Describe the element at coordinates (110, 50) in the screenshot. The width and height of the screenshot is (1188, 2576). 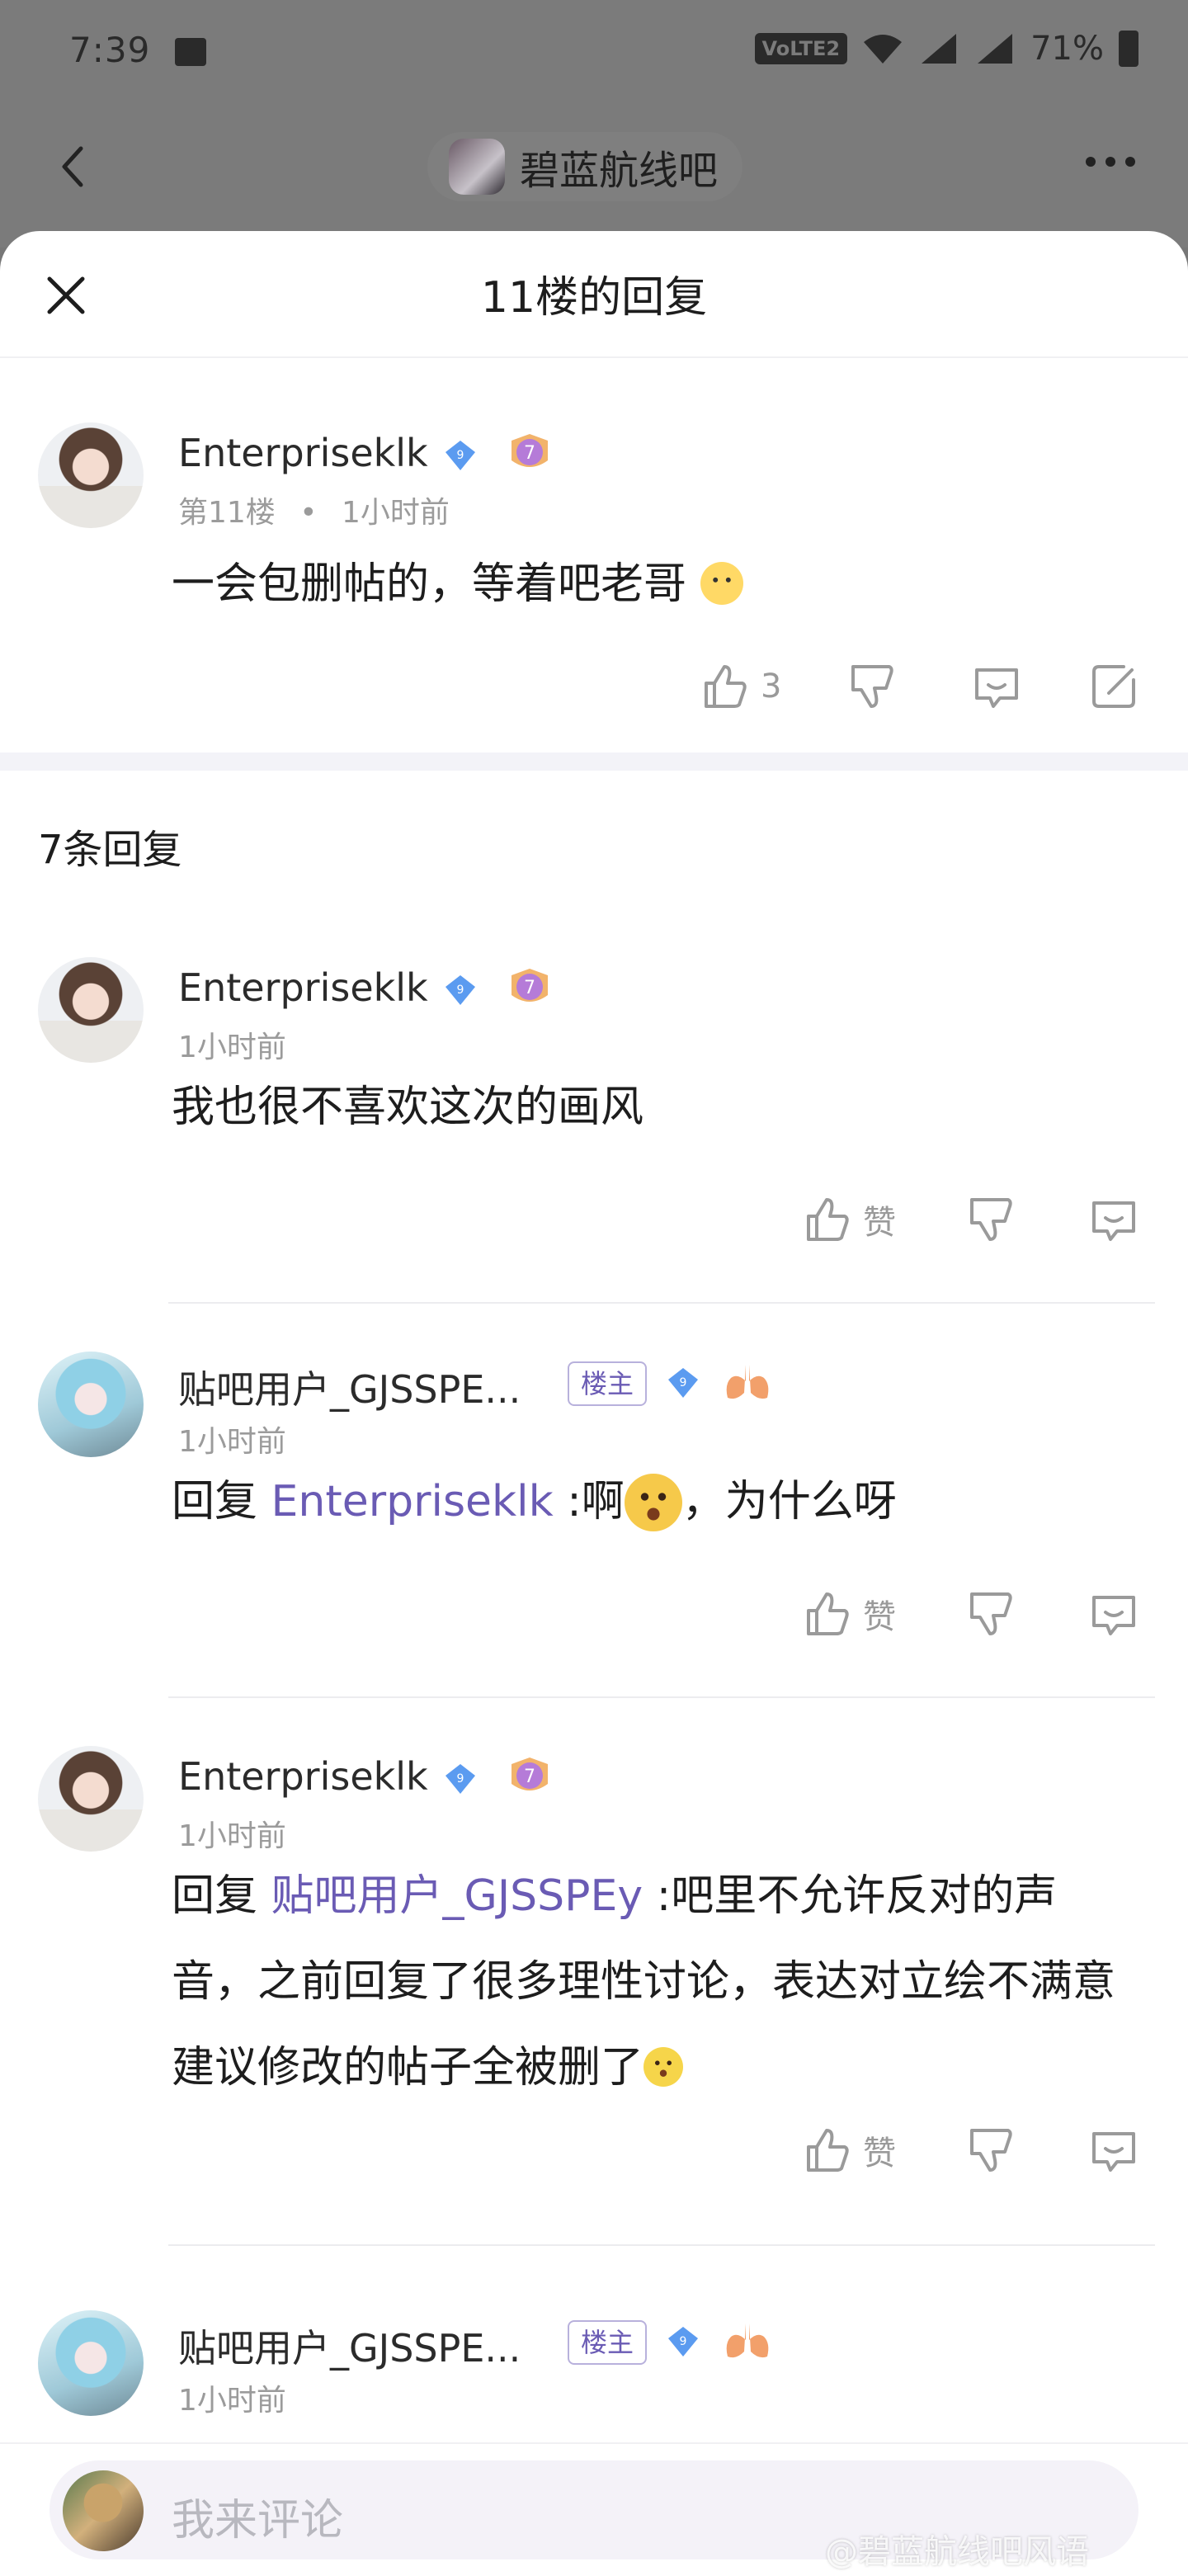
I see `status-time: 7:39` at that location.